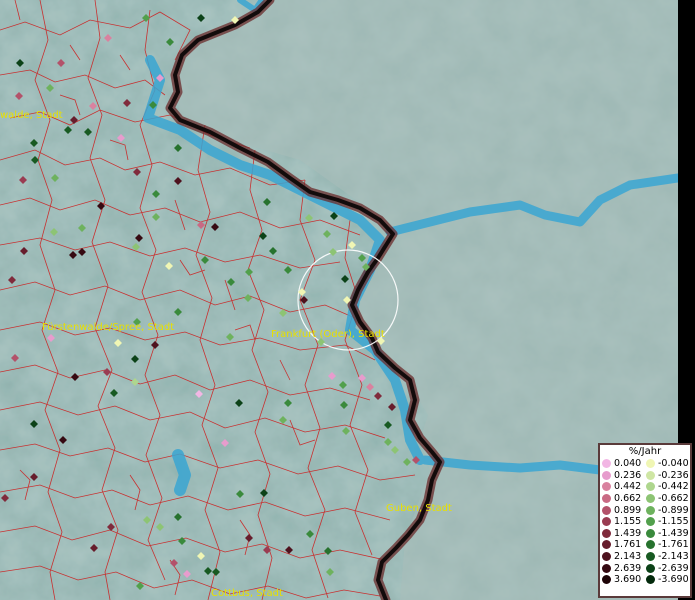 The width and height of the screenshot is (695, 600). I want to click on legend-label: 0.899, so click(628, 510).